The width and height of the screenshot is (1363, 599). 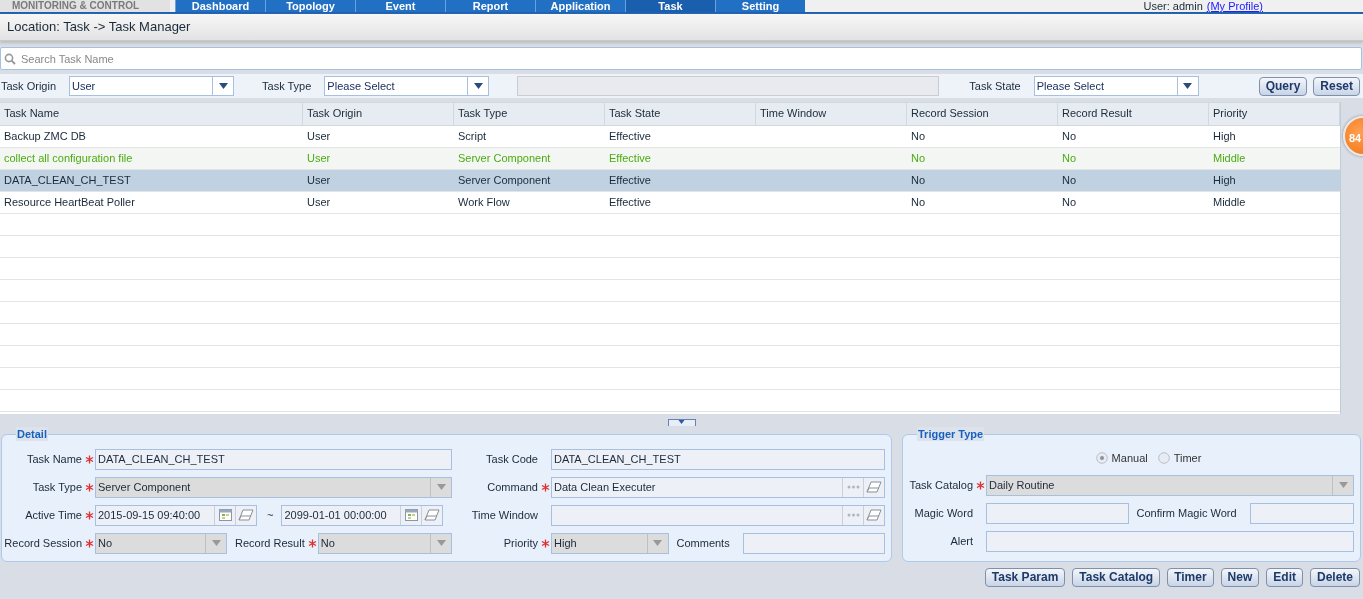 What do you see at coordinates (760, 6) in the screenshot?
I see `nav-tab: Setting` at bounding box center [760, 6].